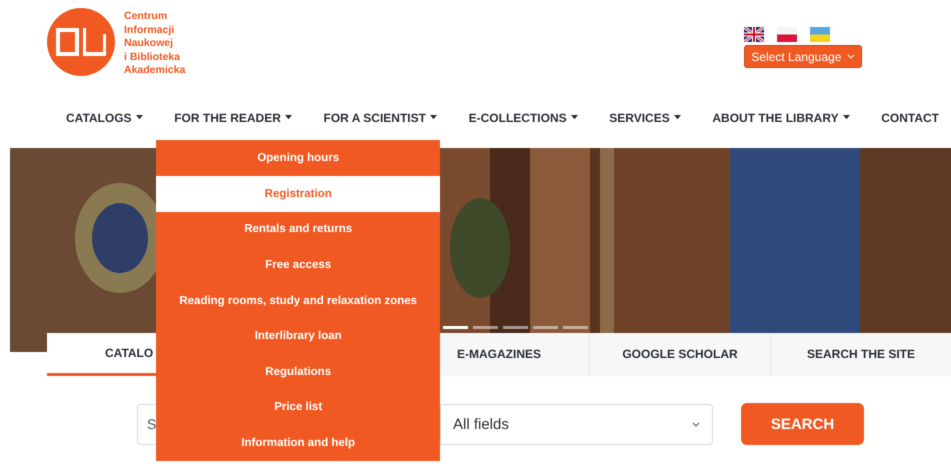 The height and width of the screenshot is (470, 951). Describe the element at coordinates (380, 117) in the screenshot. I see `nav-link: FOR A SCIENTIST` at that location.